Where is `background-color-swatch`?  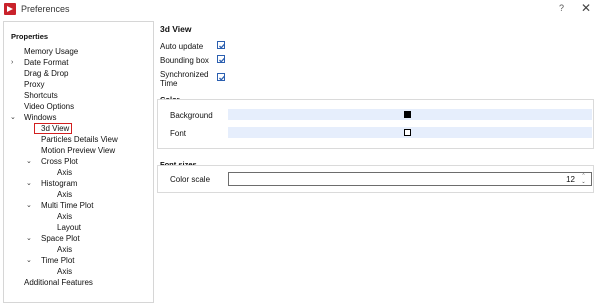
background-color-swatch is located at coordinates (407, 114).